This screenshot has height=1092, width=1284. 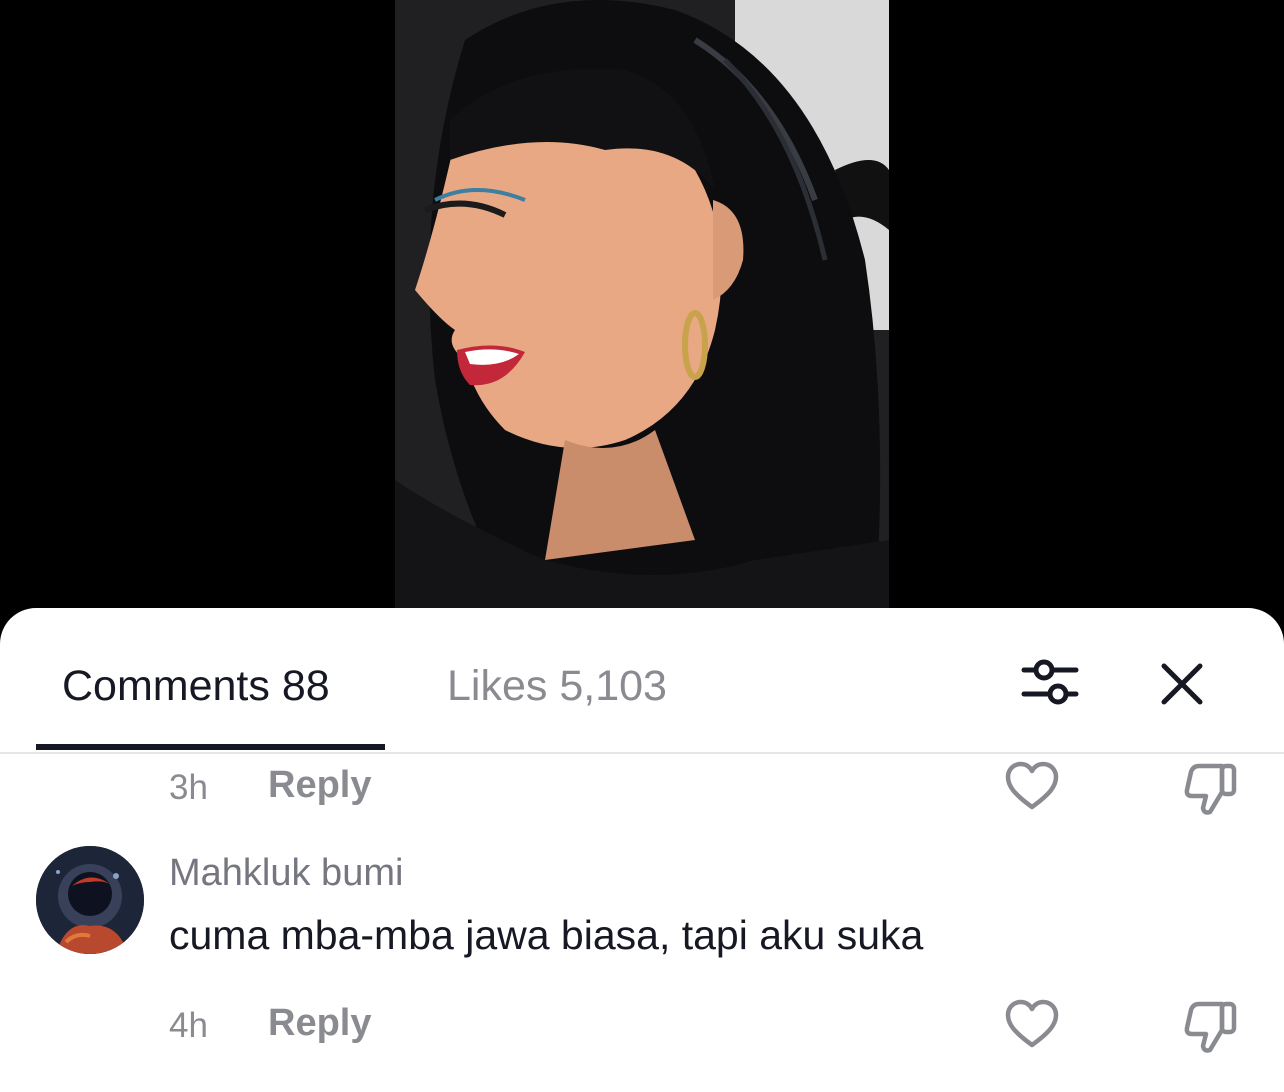 I want to click on comment-text: cuma mba-mba jawa biasa, tapi aku suka, so click(x=546, y=935).